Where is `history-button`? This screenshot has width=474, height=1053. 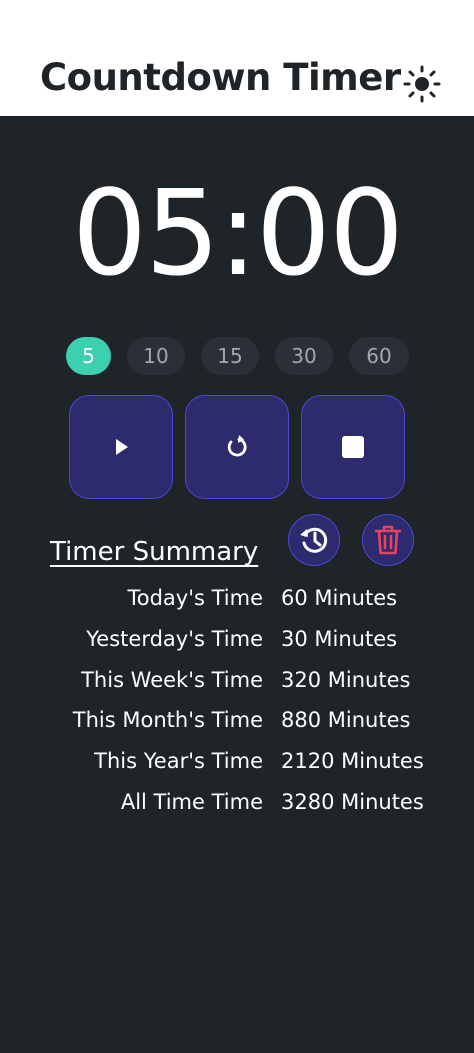 history-button is located at coordinates (314, 540).